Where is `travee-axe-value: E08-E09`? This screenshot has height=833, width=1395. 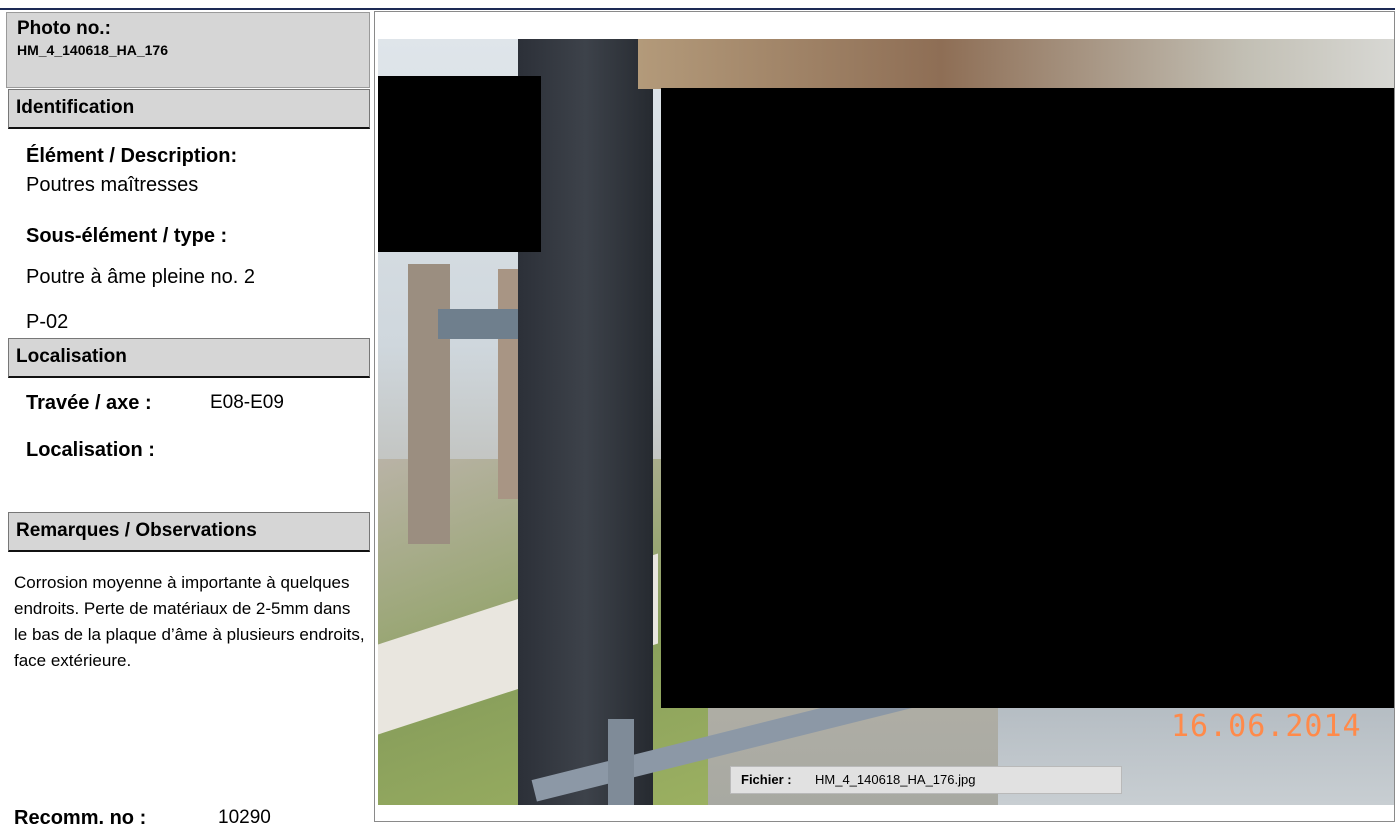
travee-axe-value: E08-E09 is located at coordinates (247, 402).